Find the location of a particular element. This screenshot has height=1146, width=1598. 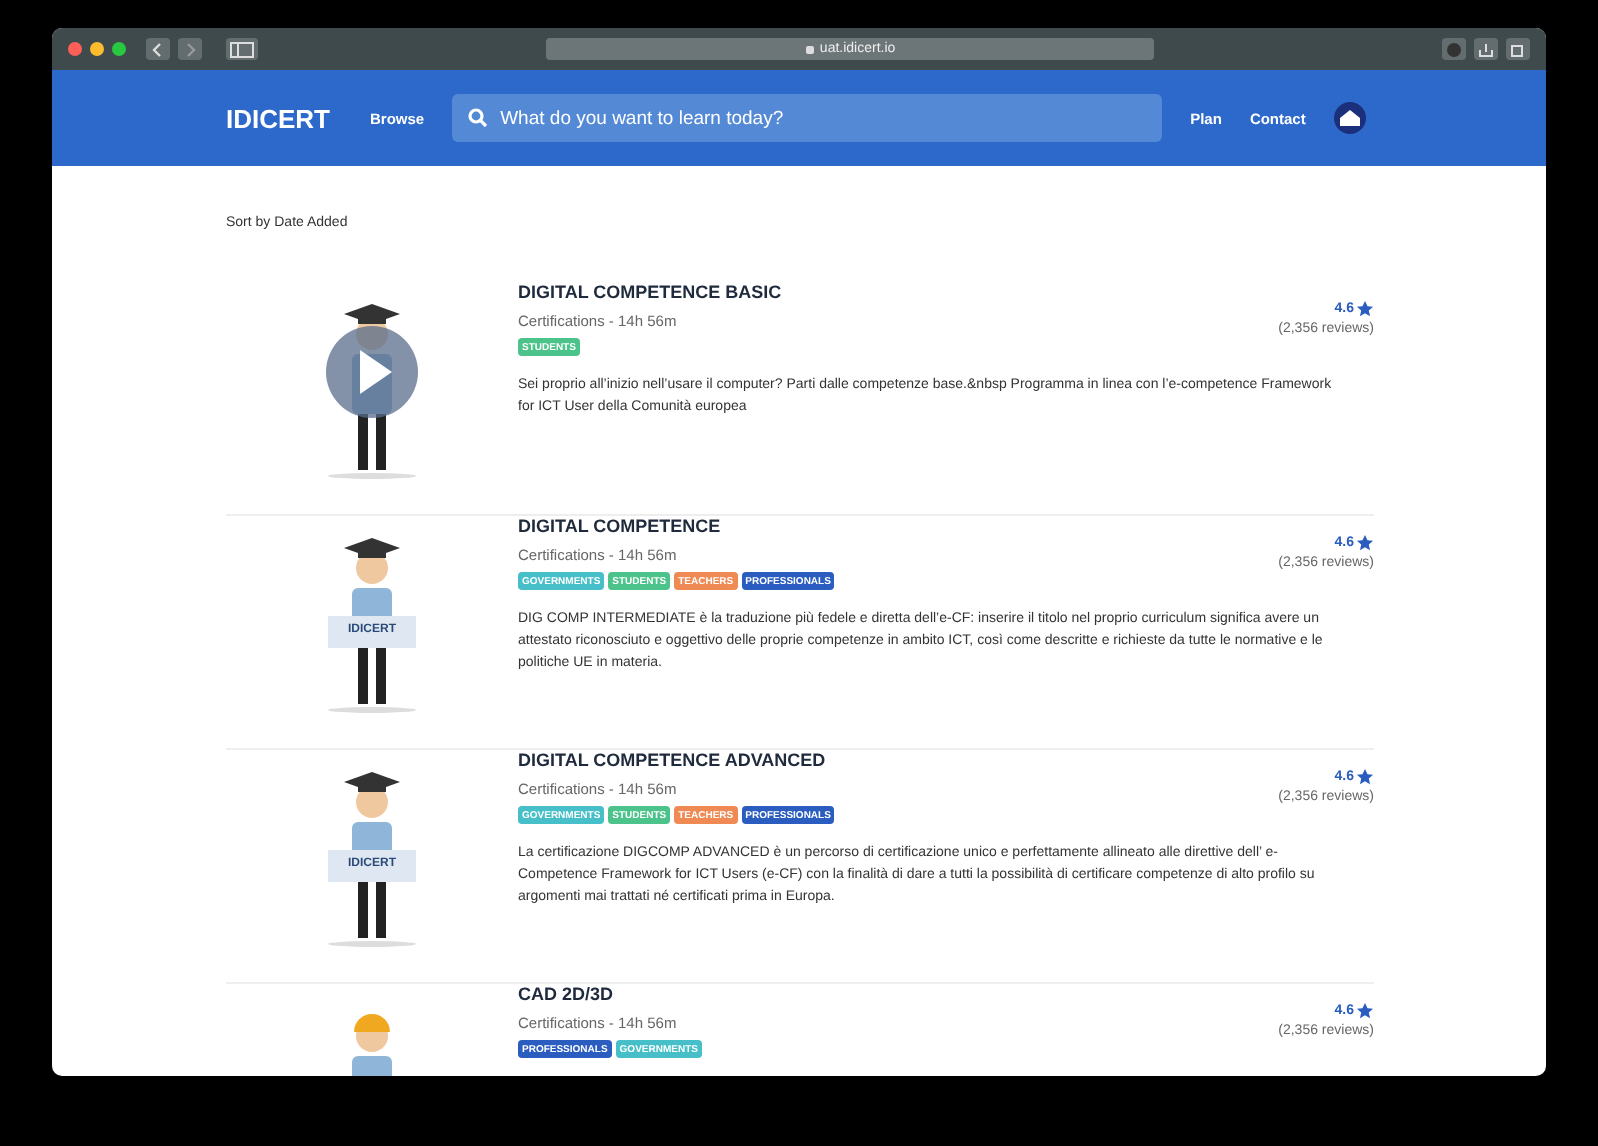

forward-button is located at coordinates (189, 49).